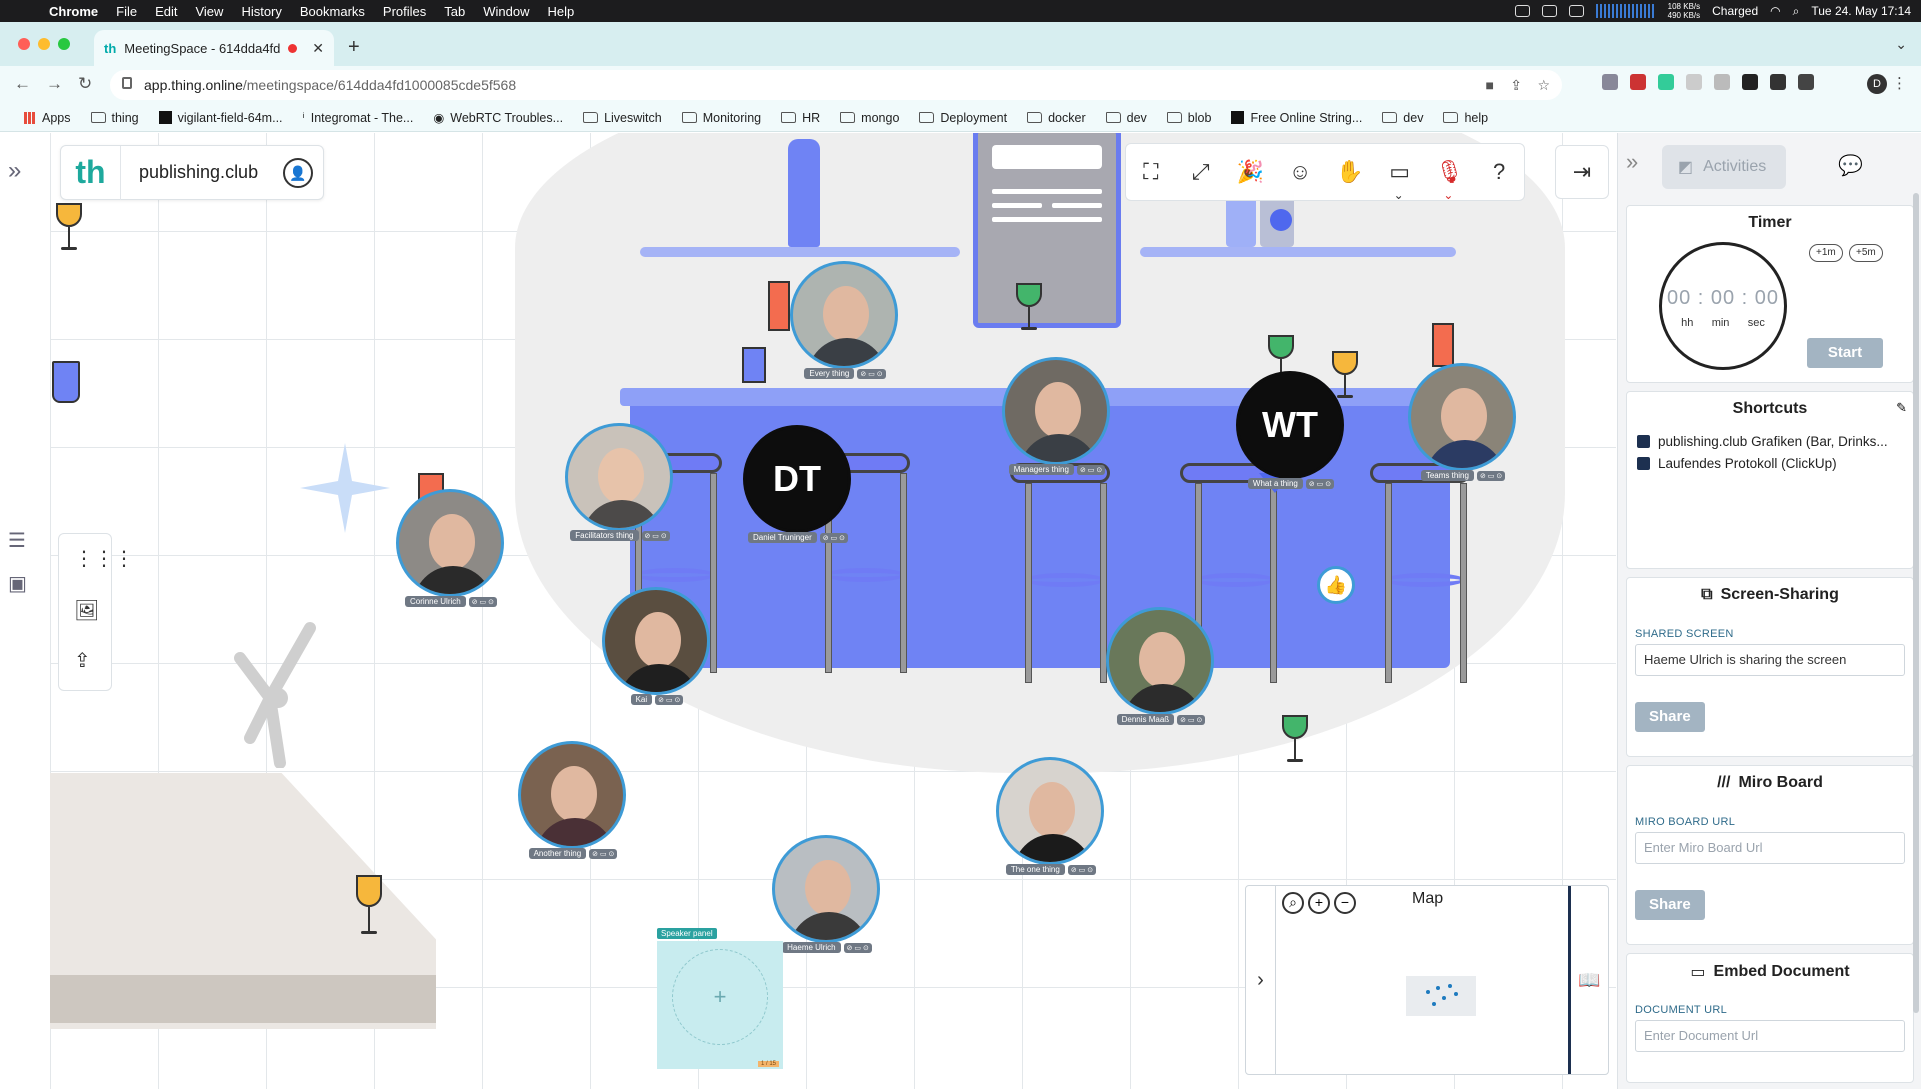 This screenshot has height=1089, width=1921. Describe the element at coordinates (1778, 82) in the screenshot. I see `extensions-puzzle-icon` at that location.